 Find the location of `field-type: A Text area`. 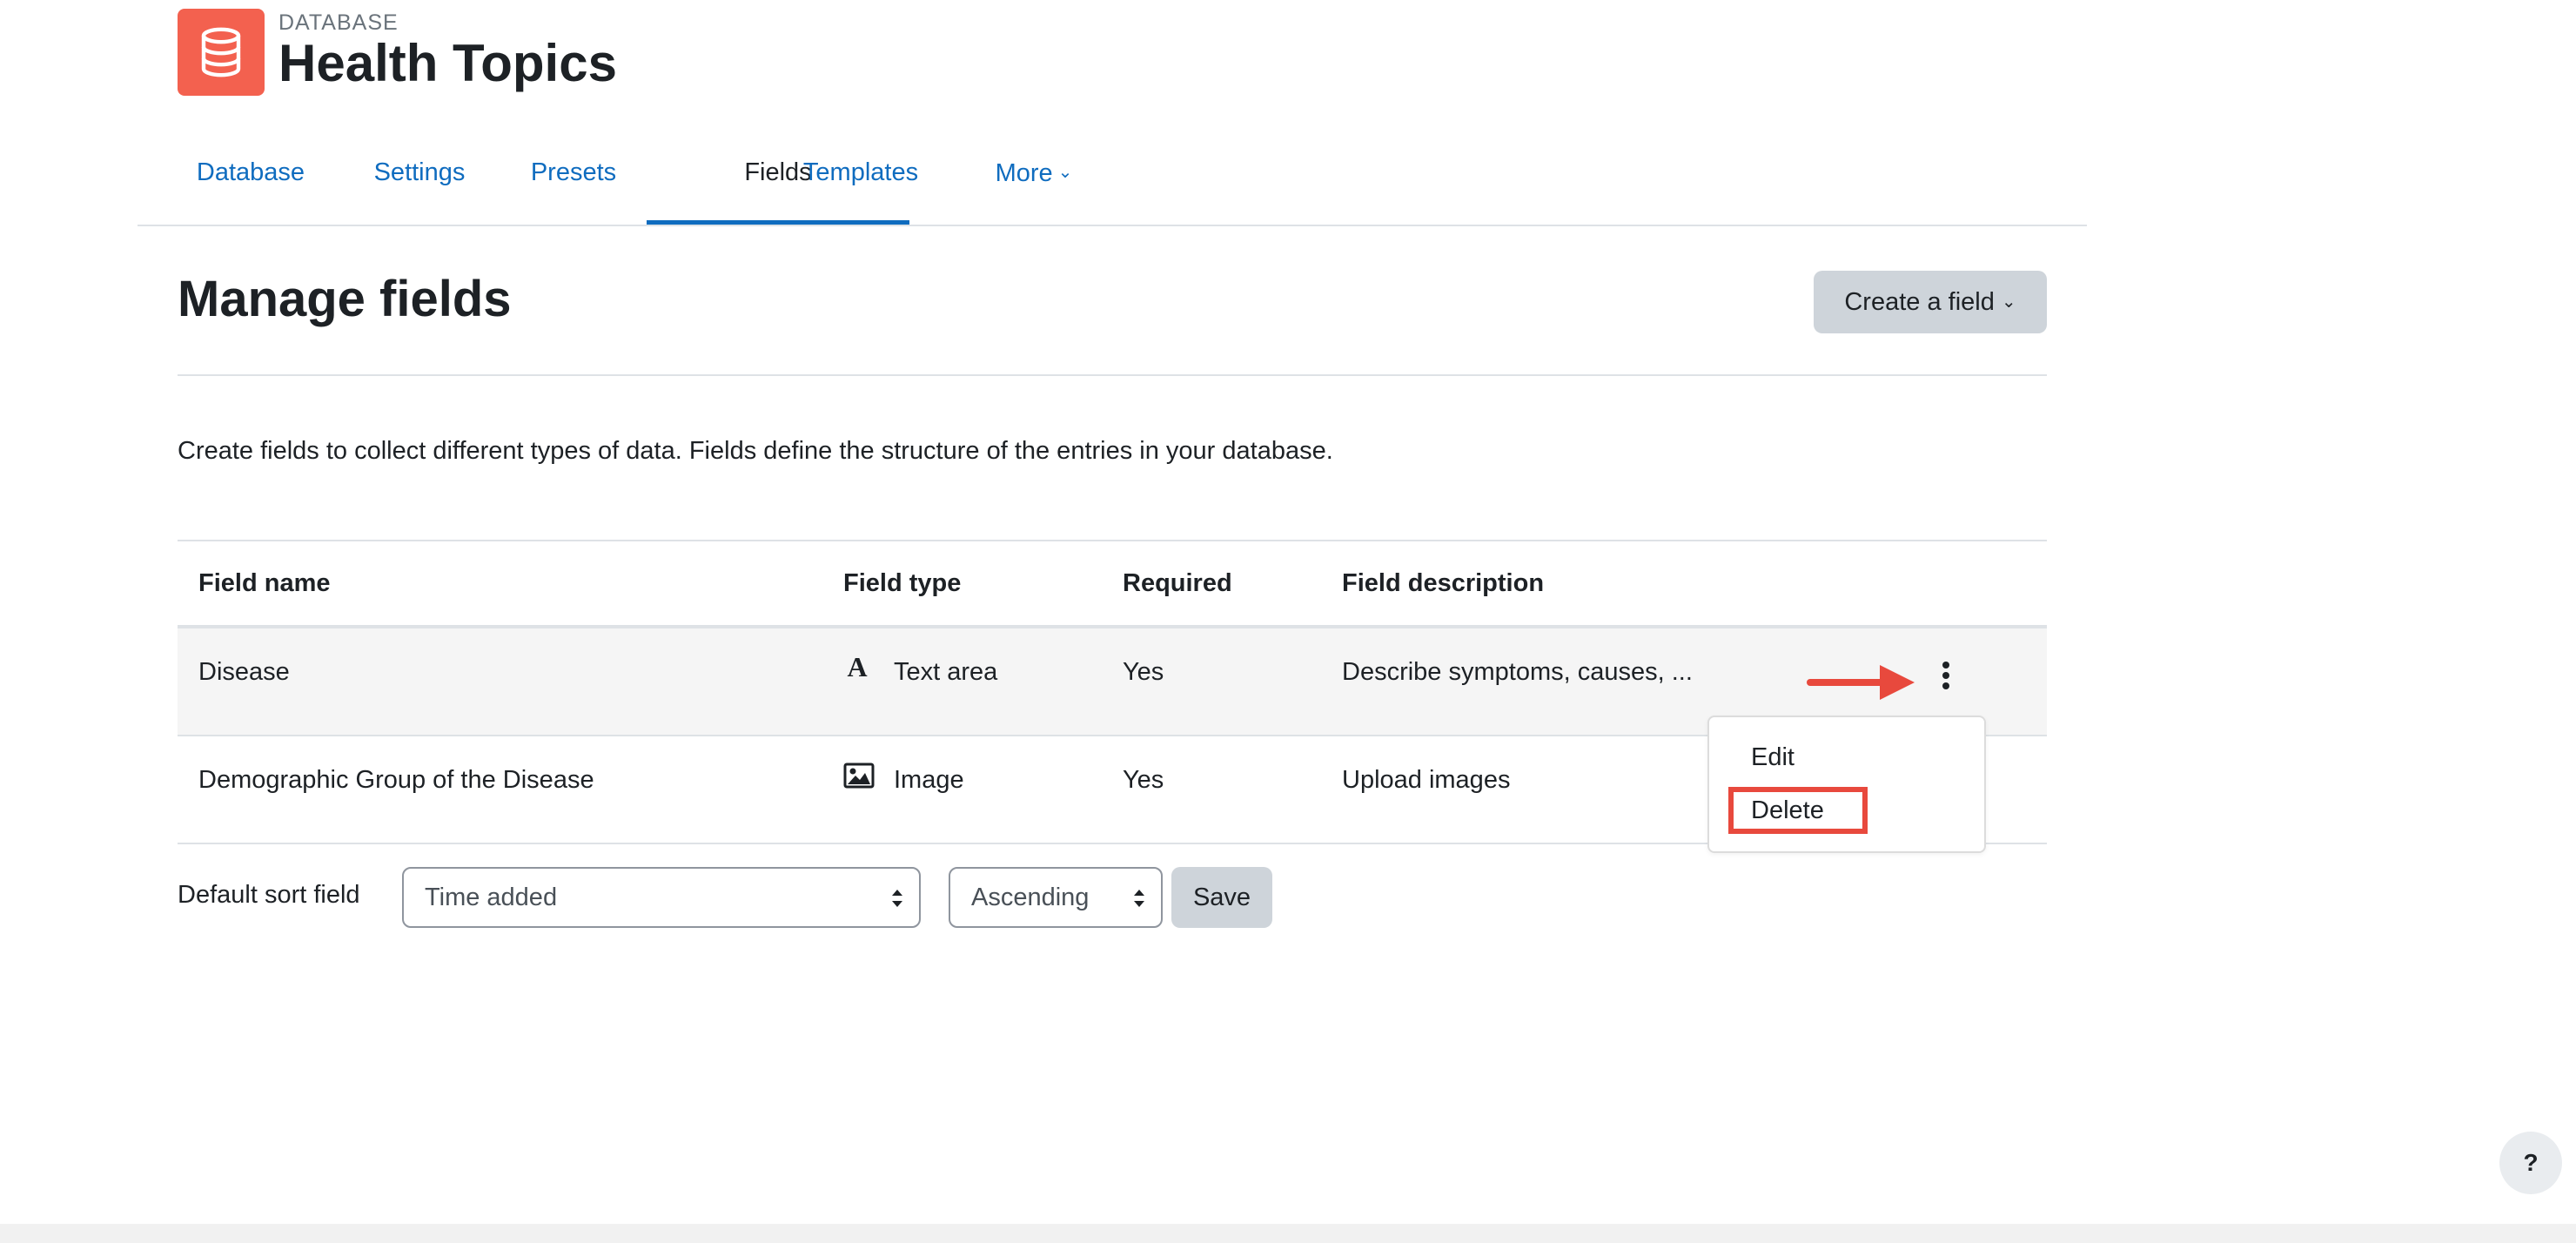

field-type: A Text area is located at coordinates (920, 672).